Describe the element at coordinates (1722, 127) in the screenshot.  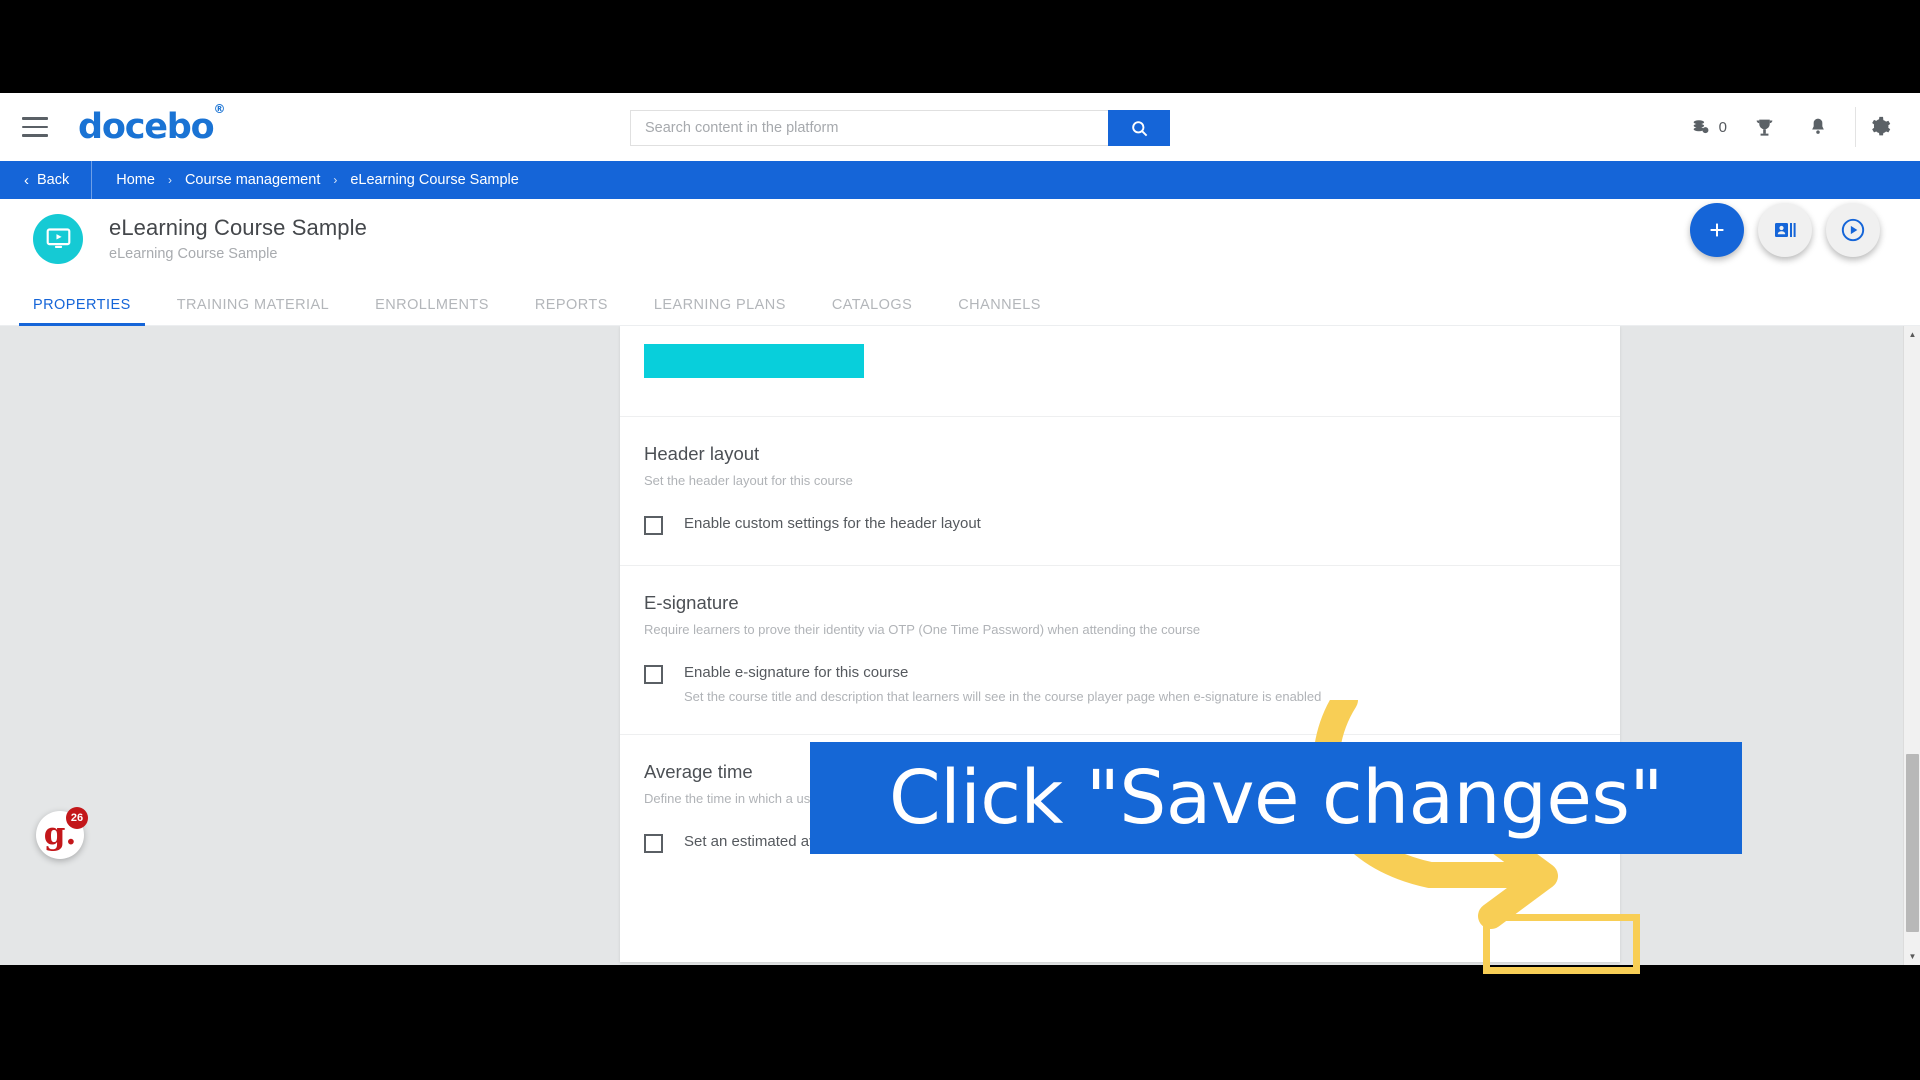
I see `coins-count: 0` at that location.